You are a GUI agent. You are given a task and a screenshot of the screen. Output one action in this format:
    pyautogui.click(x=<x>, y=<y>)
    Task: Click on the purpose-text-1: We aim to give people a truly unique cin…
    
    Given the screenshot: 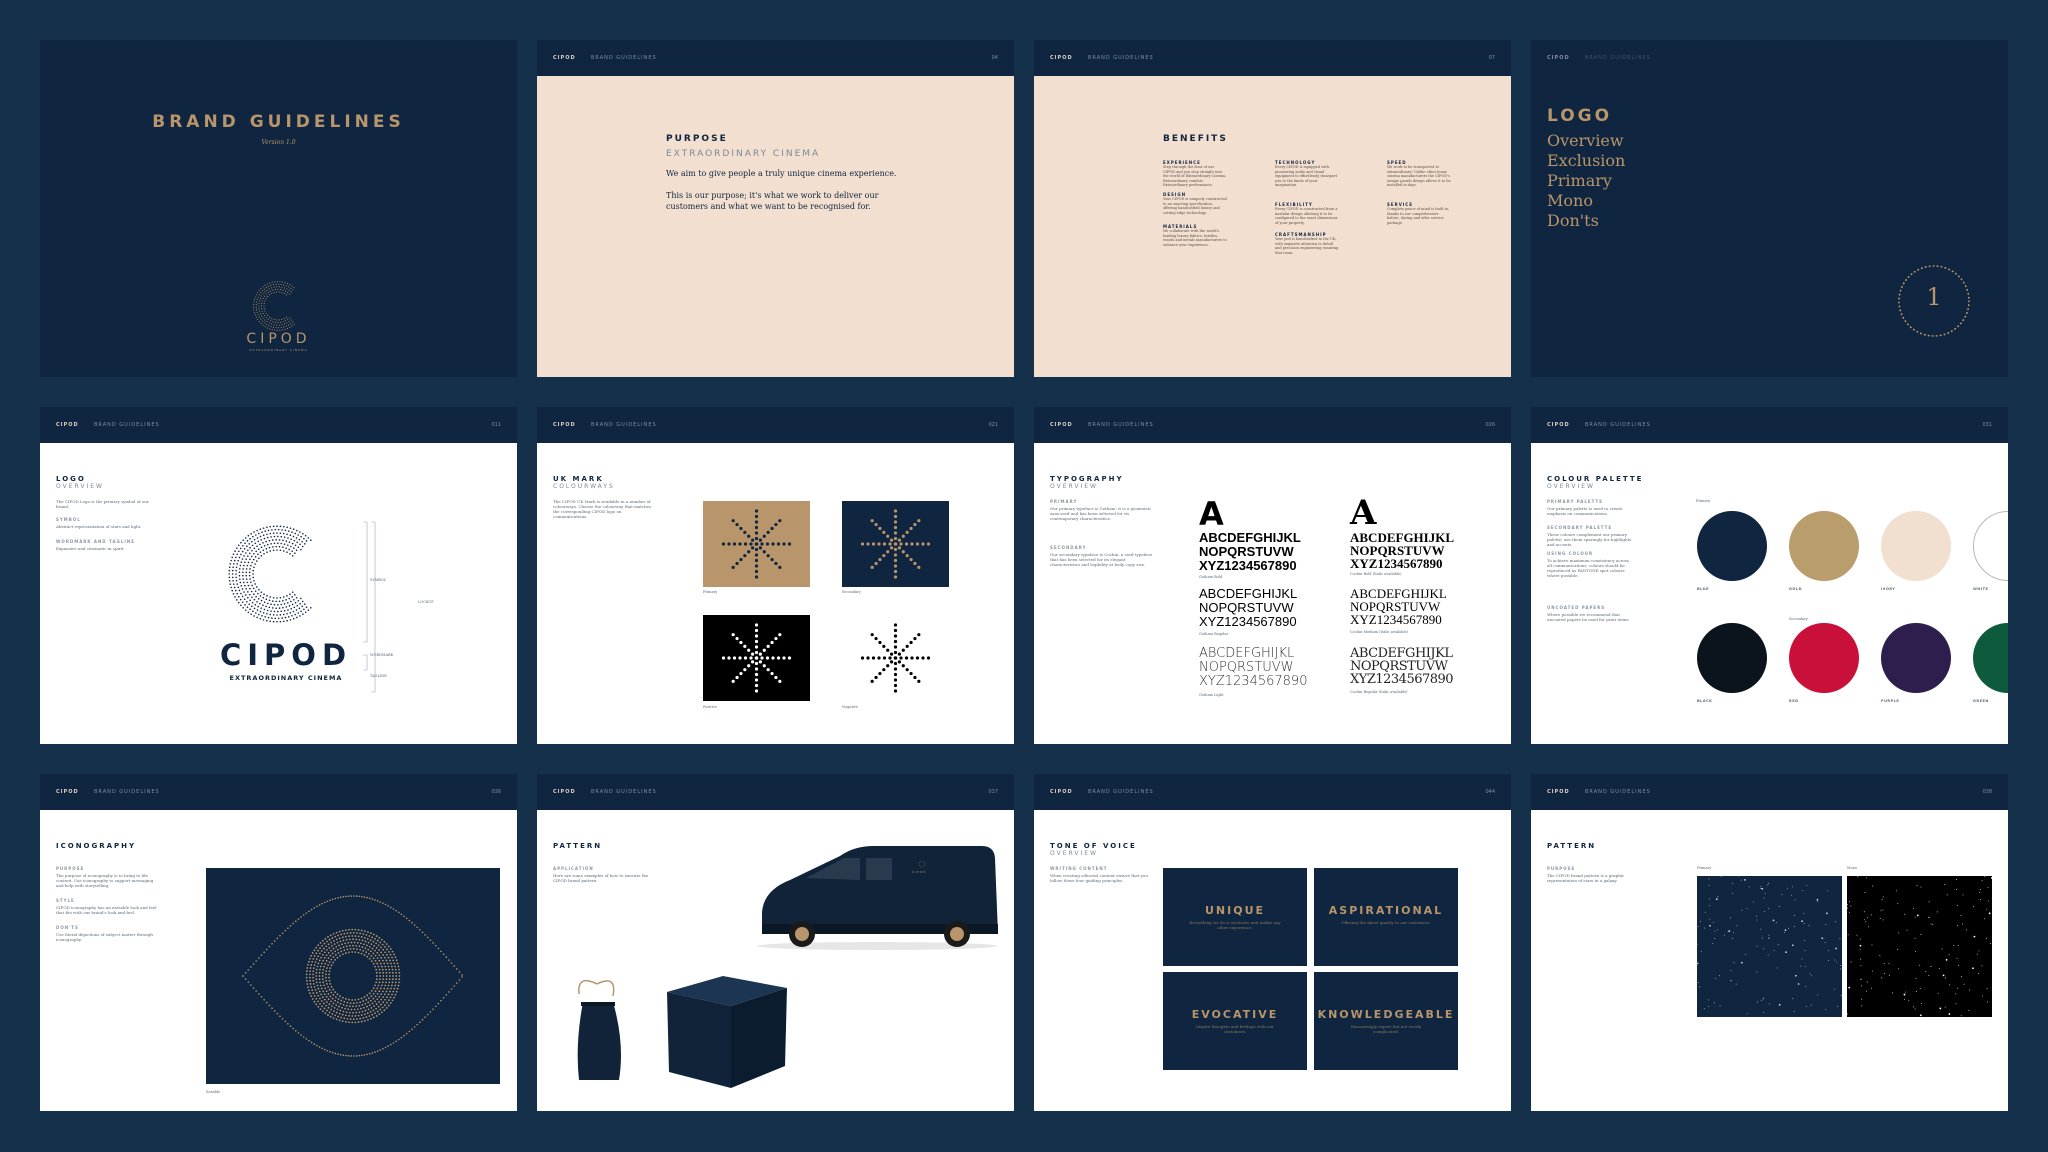 What is the action you would take?
    pyautogui.click(x=781, y=173)
    